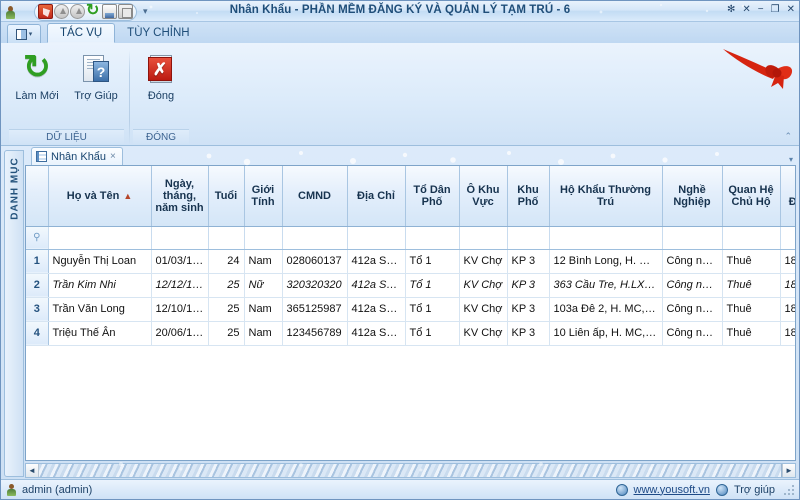  Describe the element at coordinates (180, 333) in the screenshot. I see `cell-ngay-sinh: 20/06/1991` at that location.